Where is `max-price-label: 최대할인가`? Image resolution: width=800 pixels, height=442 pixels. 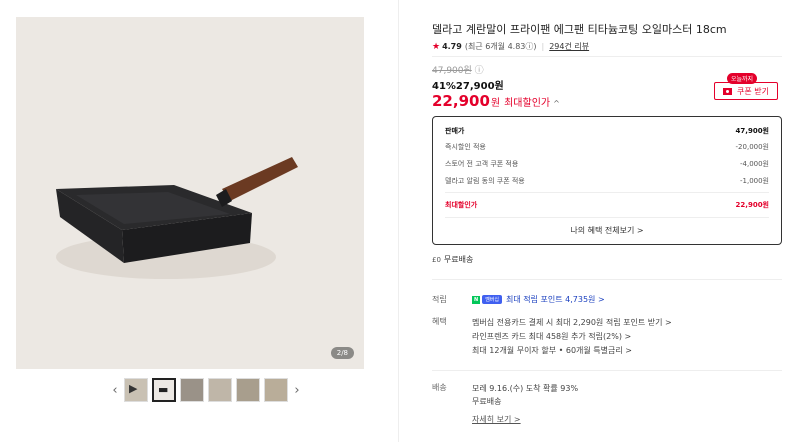 max-price-label: 최대할인가 is located at coordinates (527, 103).